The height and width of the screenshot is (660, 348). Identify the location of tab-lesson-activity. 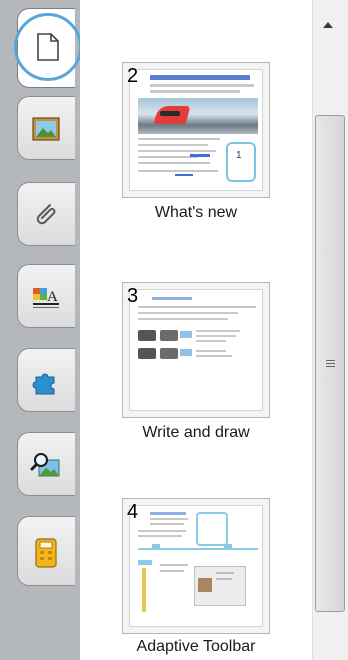
(46, 464).